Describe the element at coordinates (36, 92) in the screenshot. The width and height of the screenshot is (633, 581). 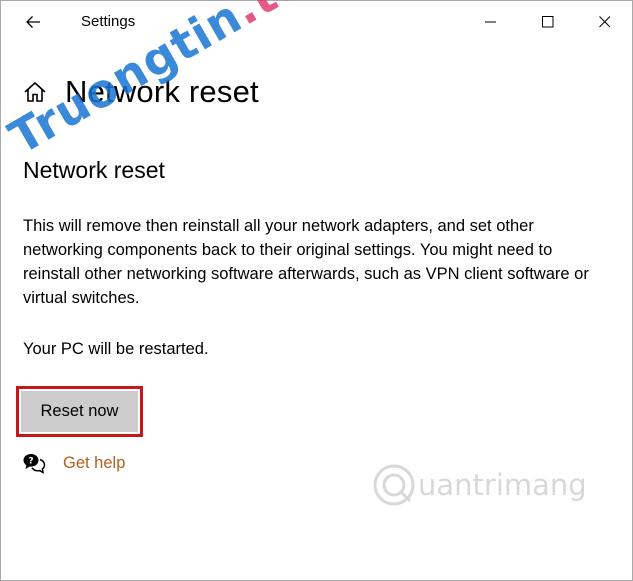
I see `home-icon` at that location.